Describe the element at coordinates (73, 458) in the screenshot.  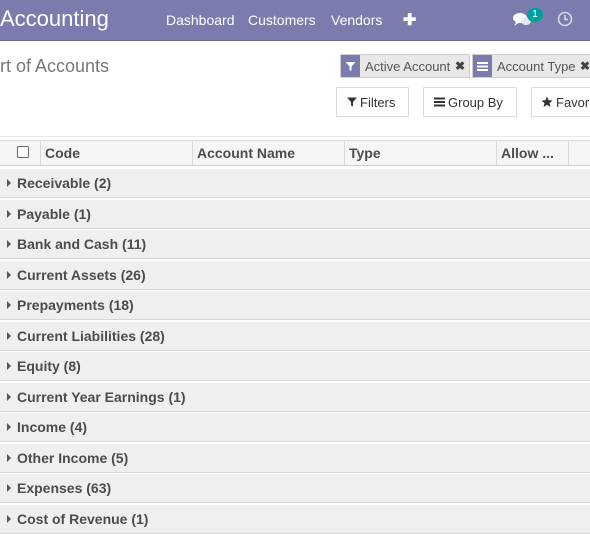
I see `group-label: Other Income (5)` at that location.